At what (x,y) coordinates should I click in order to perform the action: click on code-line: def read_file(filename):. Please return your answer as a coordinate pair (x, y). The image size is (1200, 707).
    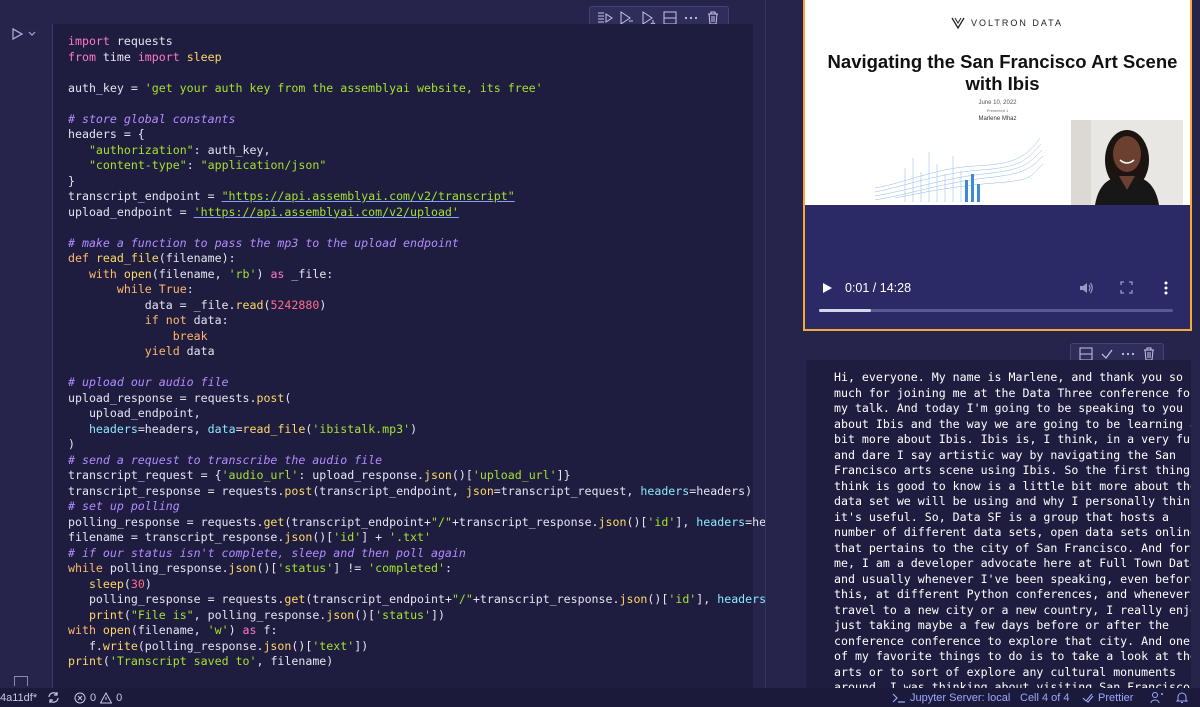
    Looking at the image, I should click on (152, 258).